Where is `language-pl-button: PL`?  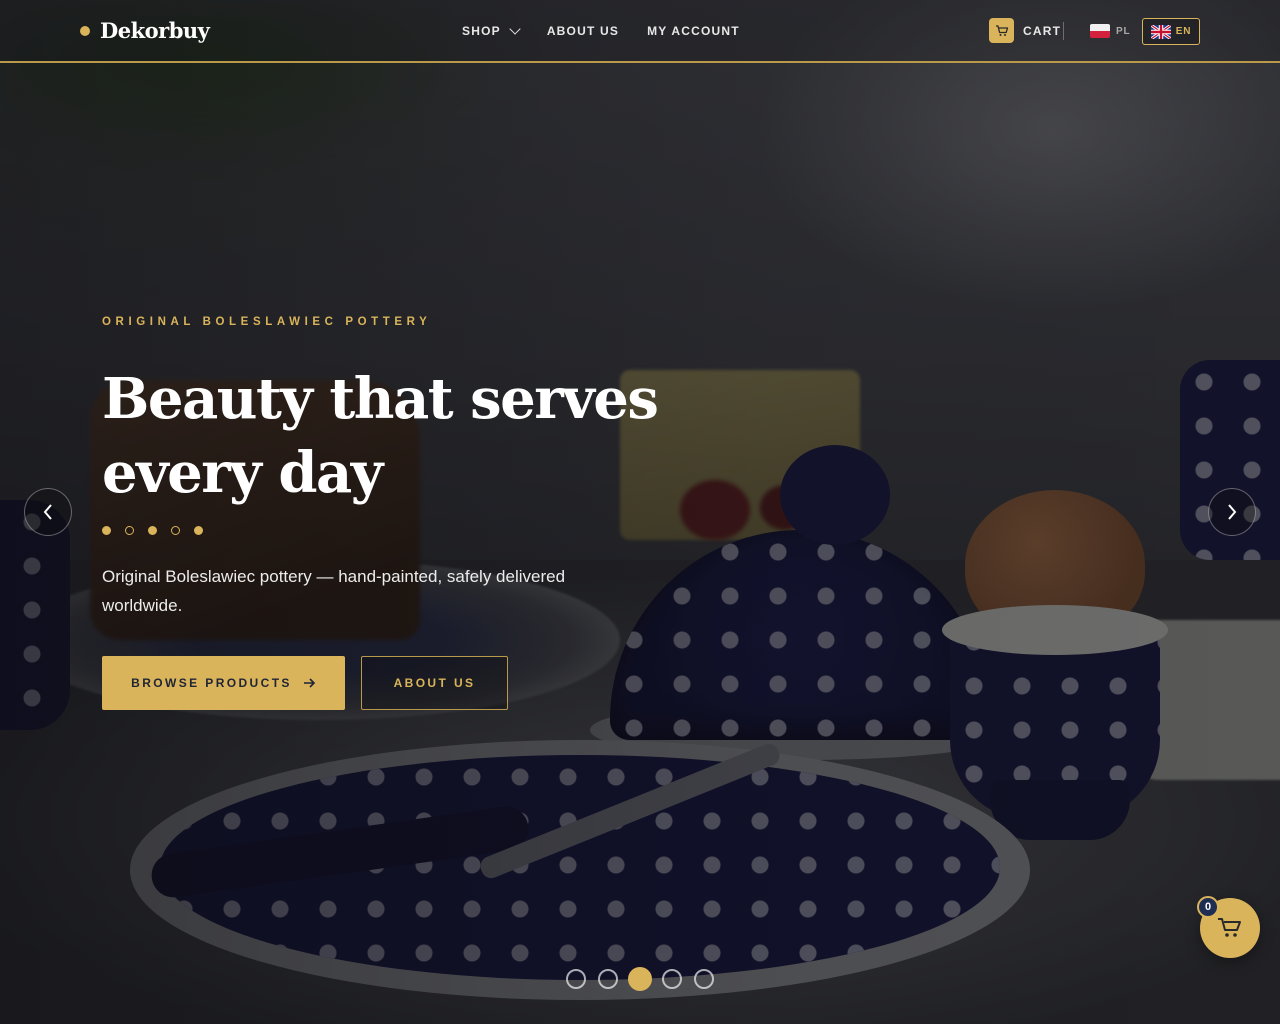 language-pl-button: PL is located at coordinates (1110, 31).